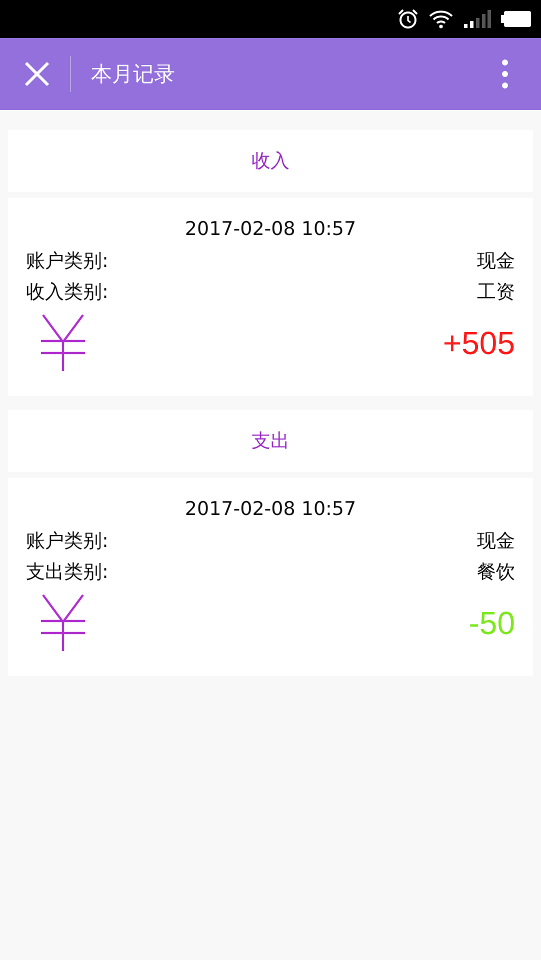 This screenshot has height=960, width=541. What do you see at coordinates (441, 19) in the screenshot?
I see `wifi-icon` at bounding box center [441, 19].